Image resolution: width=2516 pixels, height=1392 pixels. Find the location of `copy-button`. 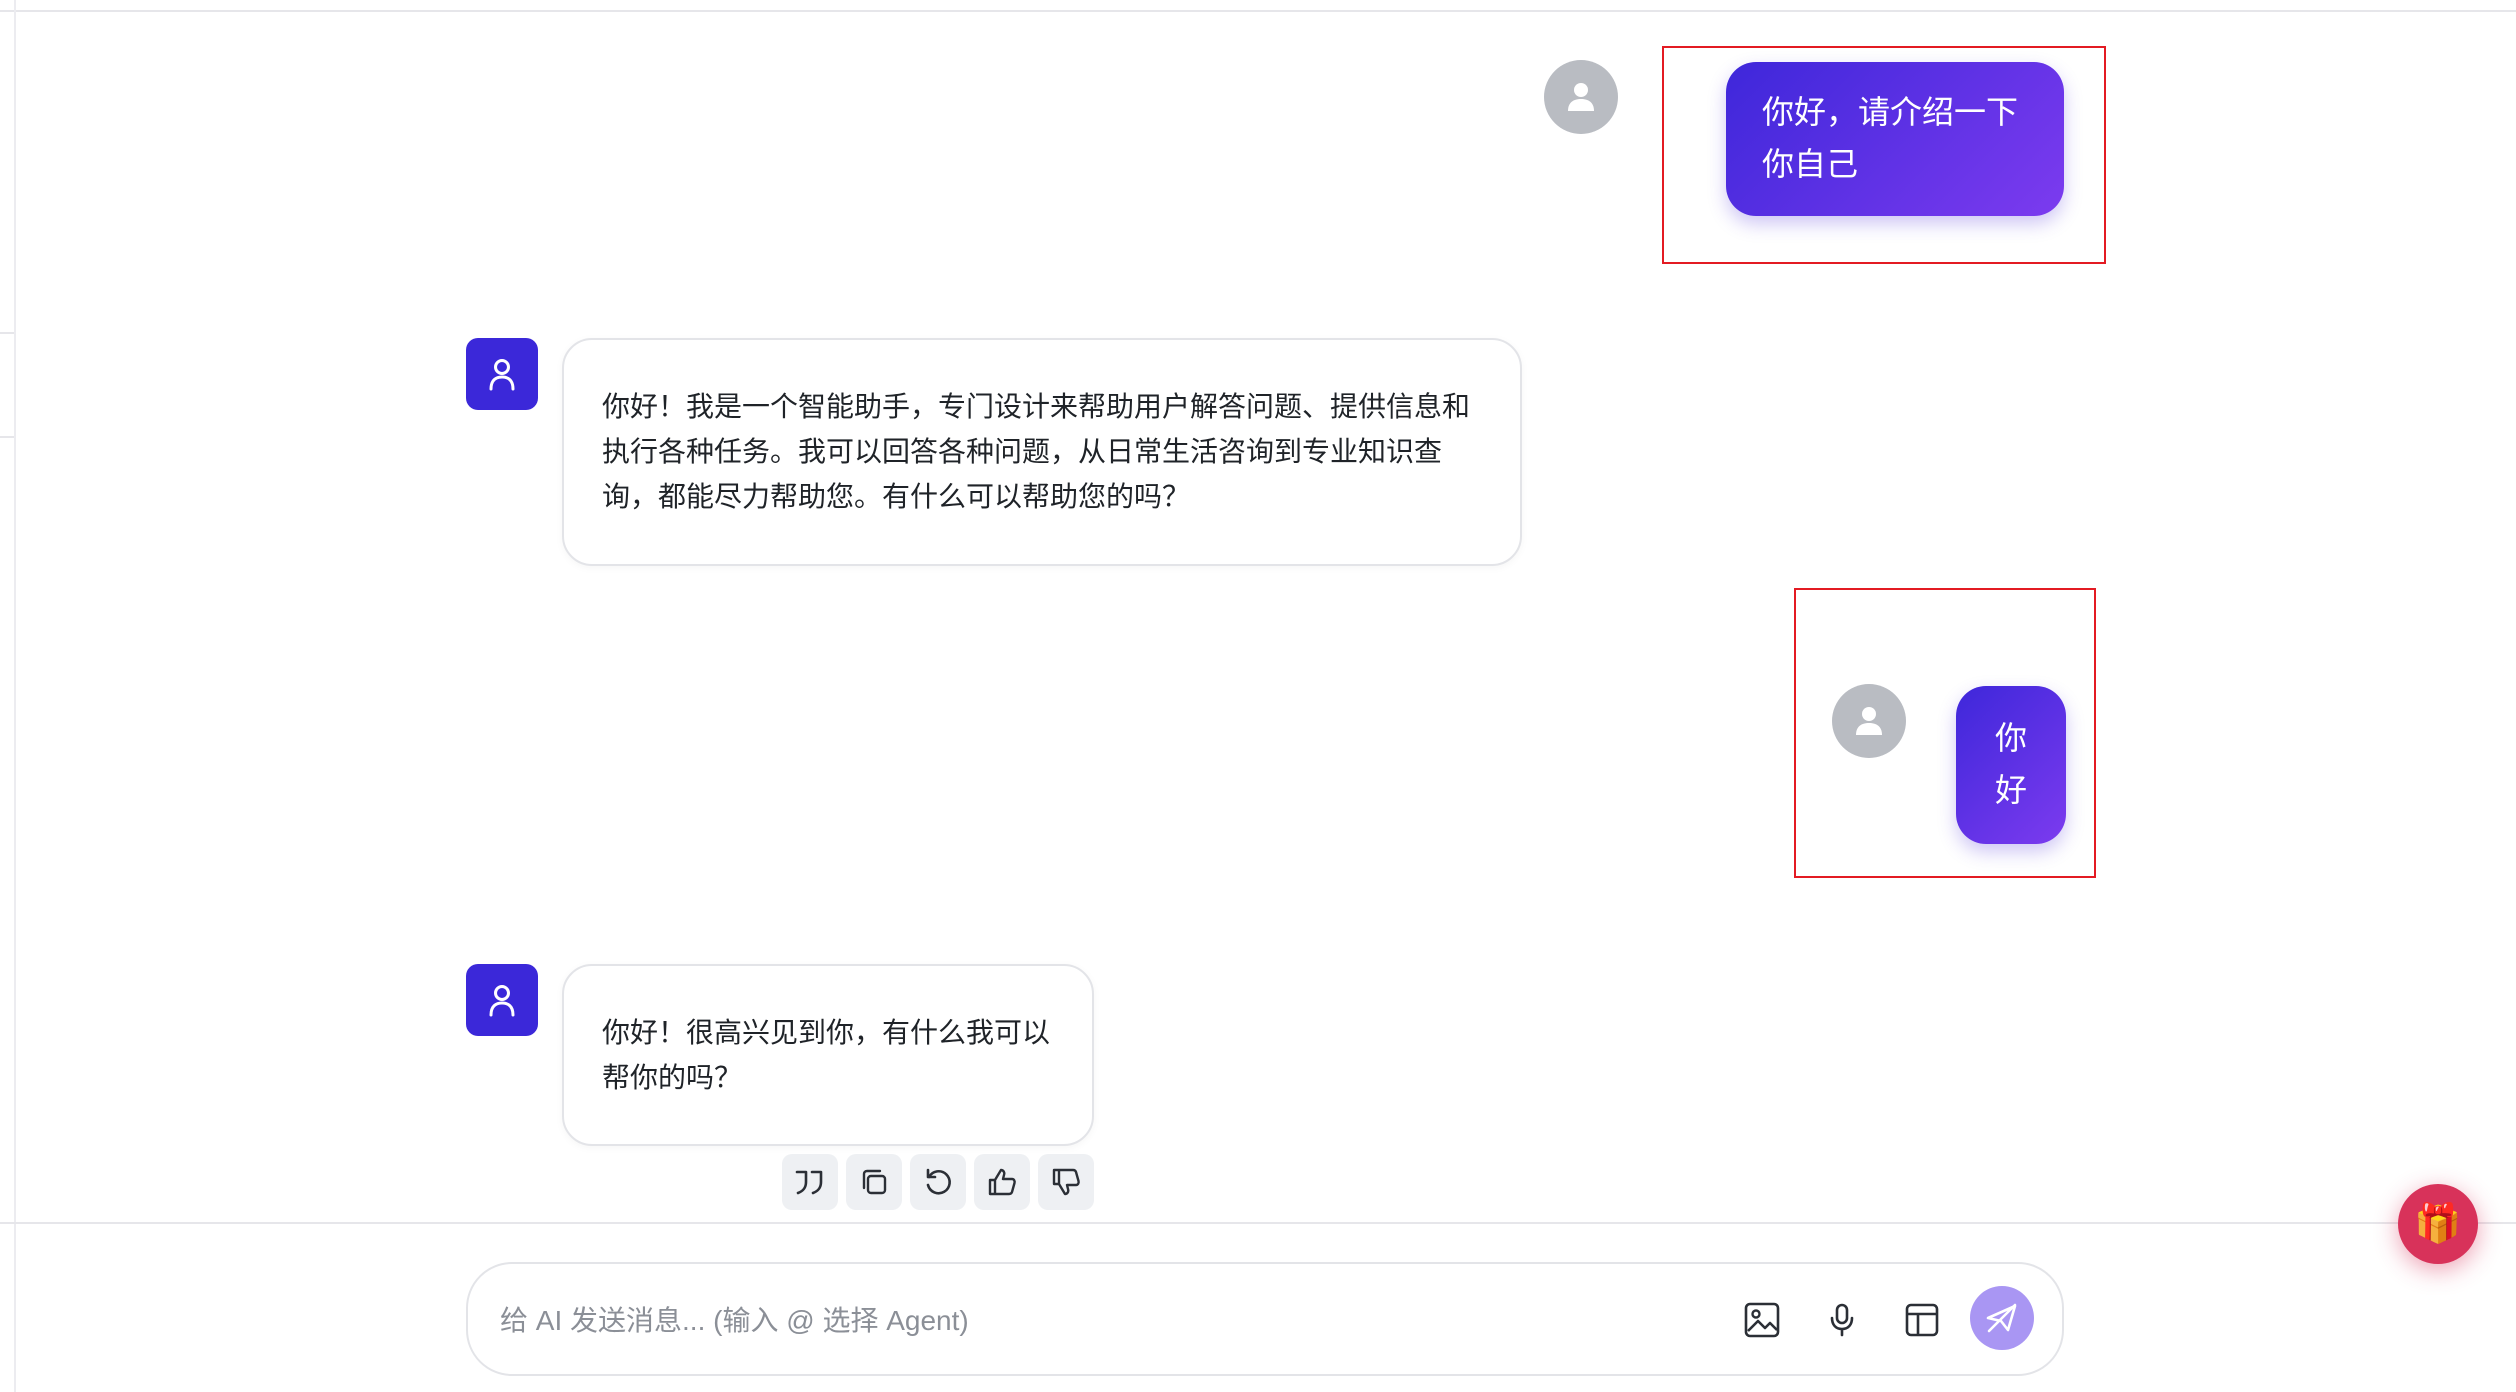

copy-button is located at coordinates (874, 1182).